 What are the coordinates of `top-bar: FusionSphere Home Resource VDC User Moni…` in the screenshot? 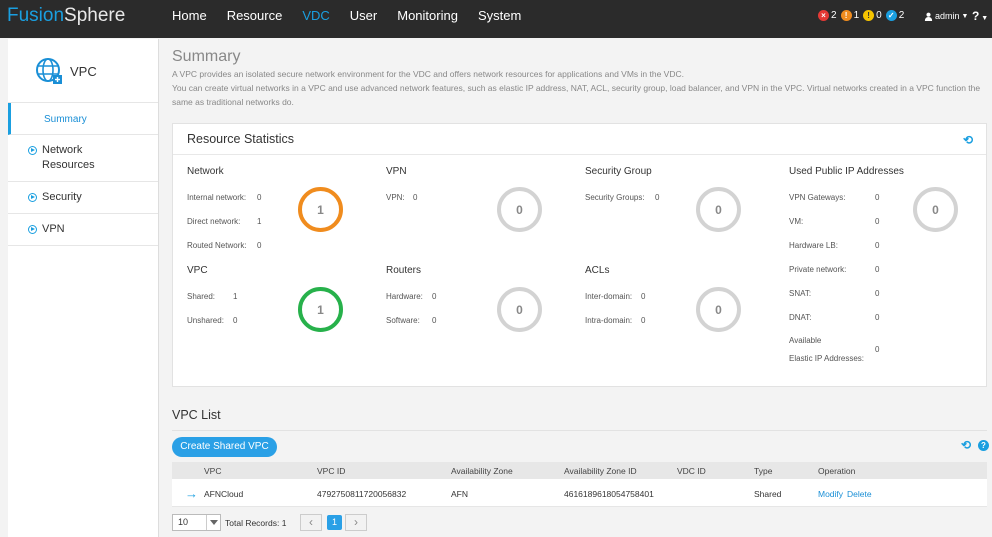 It's located at (496, 19).